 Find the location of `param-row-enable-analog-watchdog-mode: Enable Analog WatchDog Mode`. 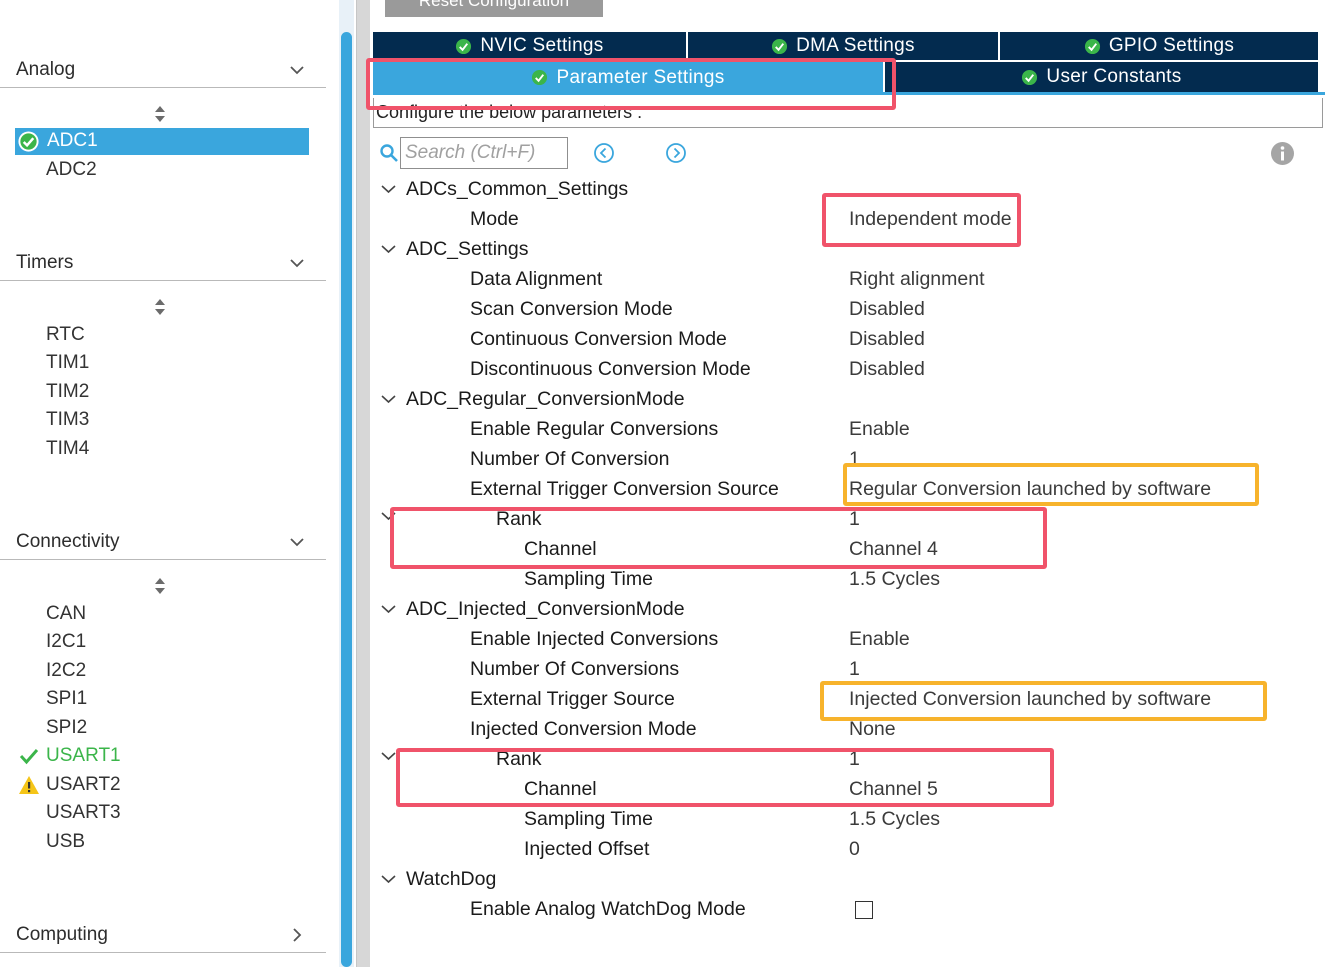

param-row-enable-analog-watchdog-mode: Enable Analog WatchDog Mode is located at coordinates (664, 910).